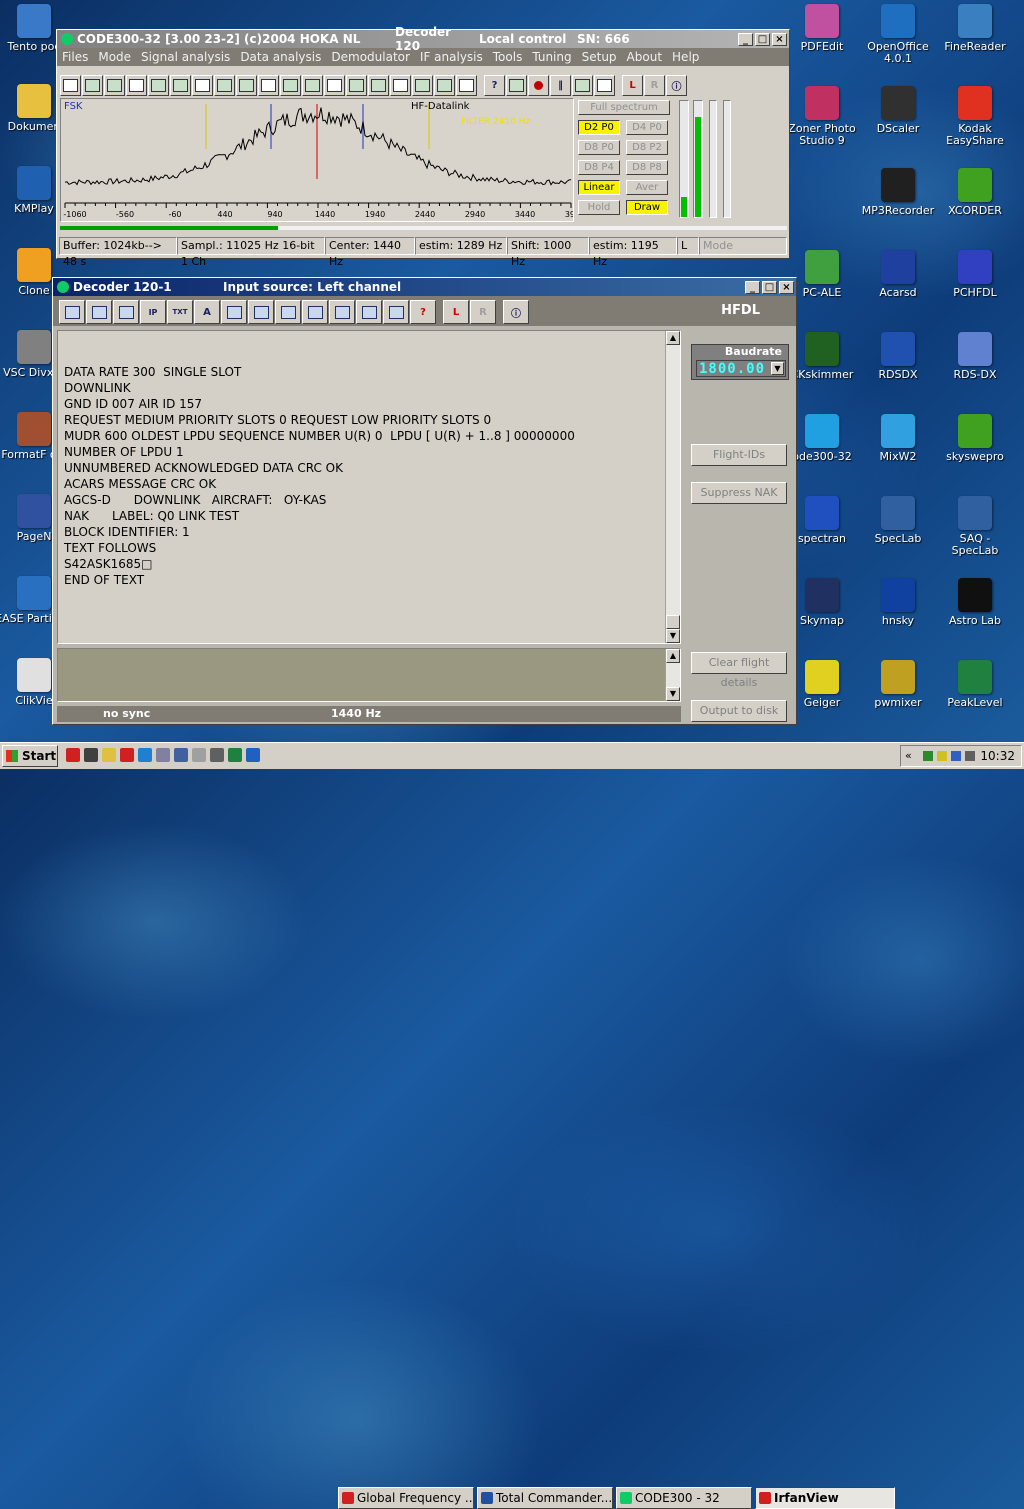 The height and width of the screenshot is (1509, 1024). Describe the element at coordinates (75, 57) in the screenshot. I see `menu-item-files: Files` at that location.